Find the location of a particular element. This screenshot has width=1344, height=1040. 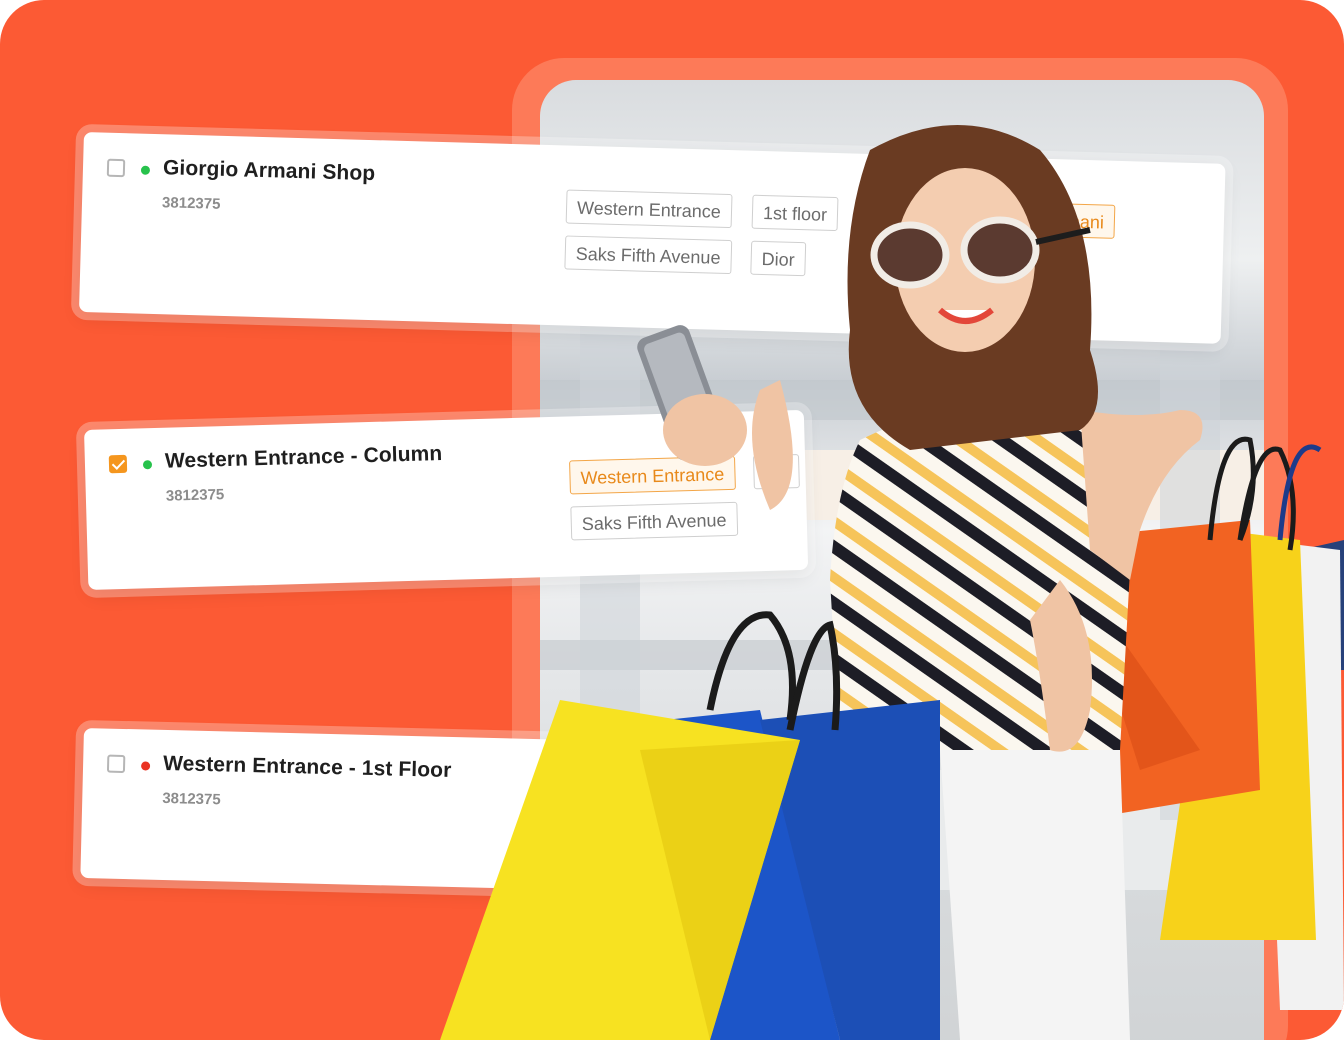

location-name: Western Entrance - 1st Floor is located at coordinates (307, 766).